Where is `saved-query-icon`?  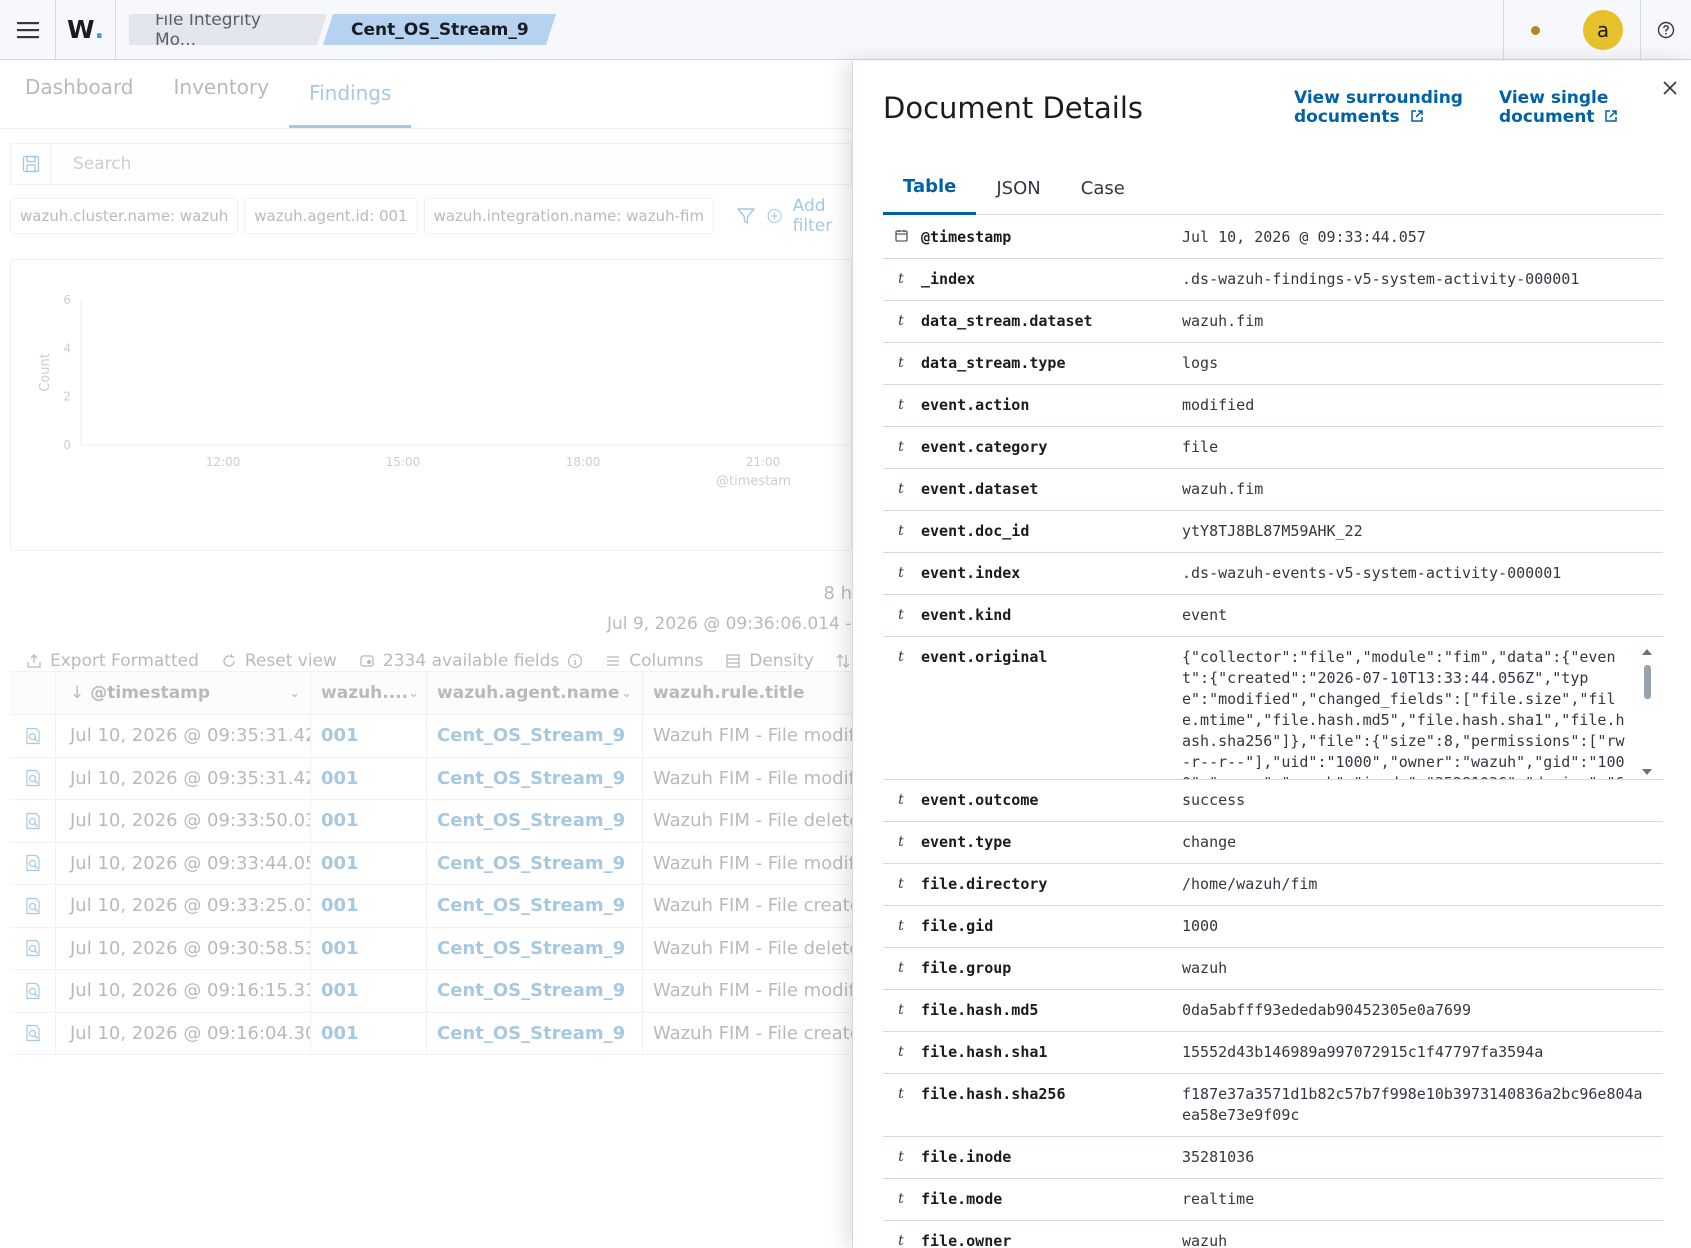
saved-query-icon is located at coordinates (31, 164).